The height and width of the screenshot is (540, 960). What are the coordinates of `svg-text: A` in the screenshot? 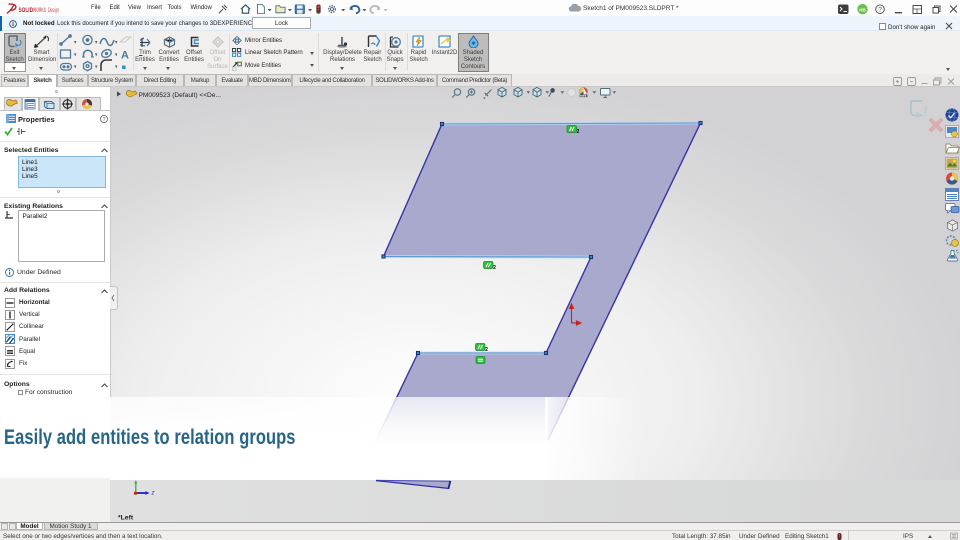 It's located at (125, 56).